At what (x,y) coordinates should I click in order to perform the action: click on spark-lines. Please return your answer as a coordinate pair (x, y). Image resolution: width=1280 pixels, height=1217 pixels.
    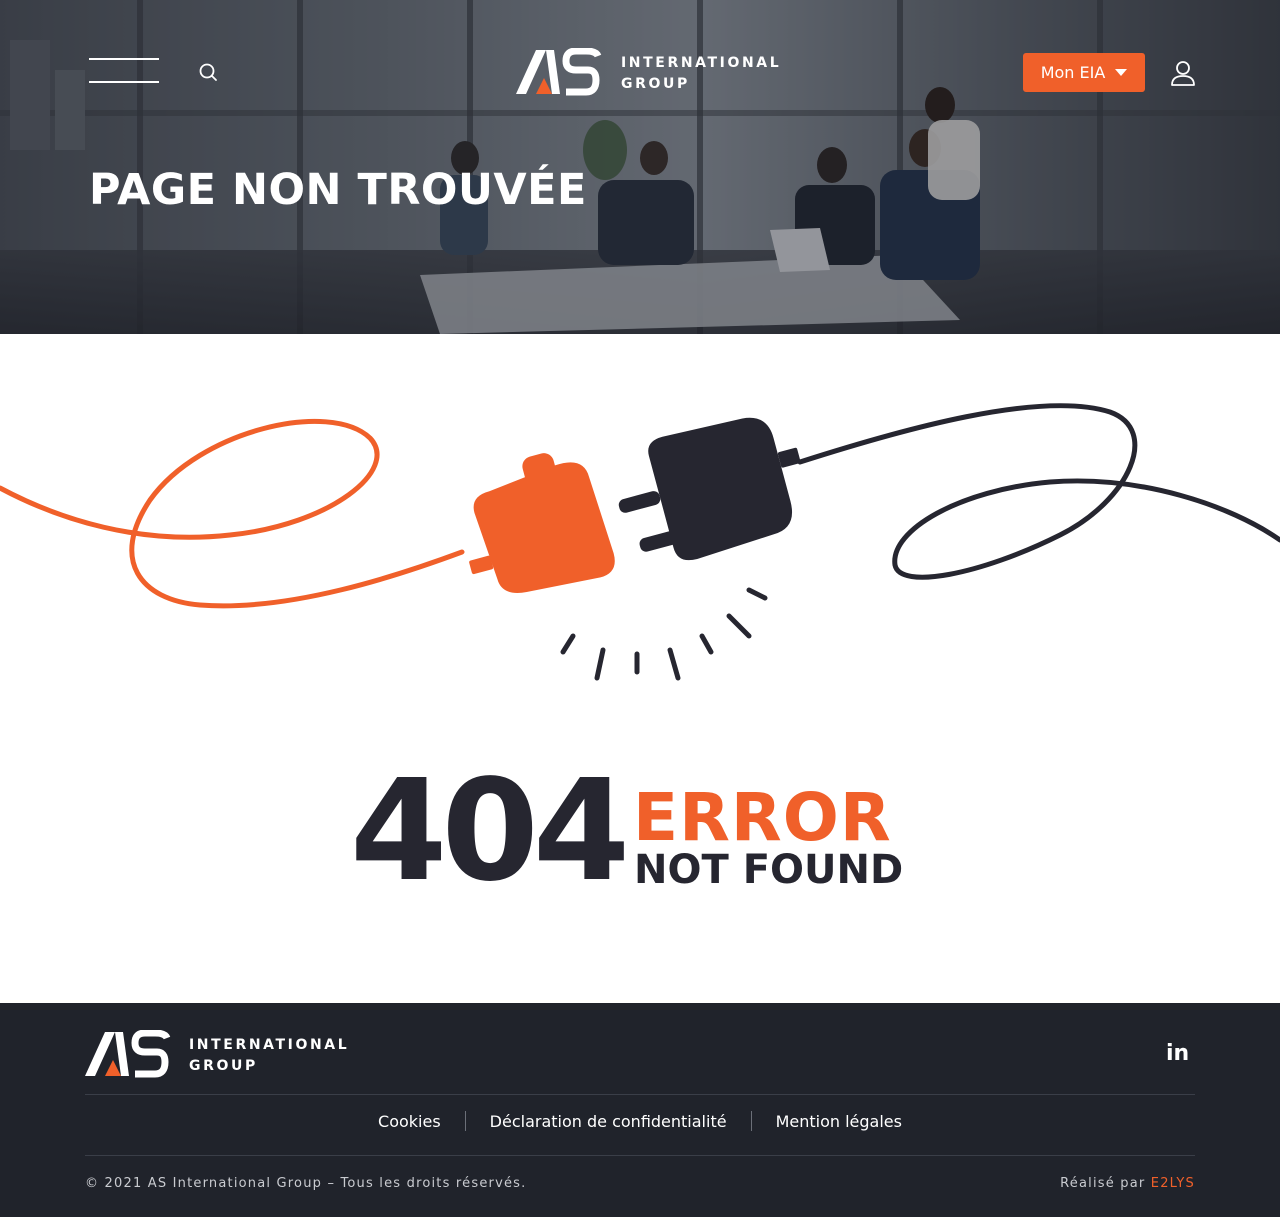
    Looking at the image, I should click on (664, 634).